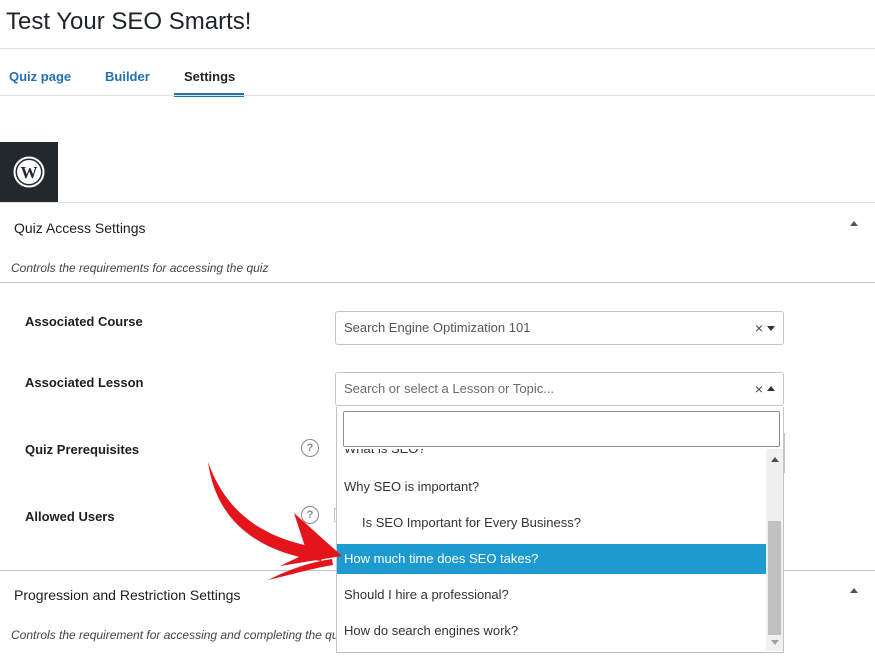 This screenshot has width=875, height=658. What do you see at coordinates (775, 459) in the screenshot?
I see `scroll-up-arrow-icon` at bounding box center [775, 459].